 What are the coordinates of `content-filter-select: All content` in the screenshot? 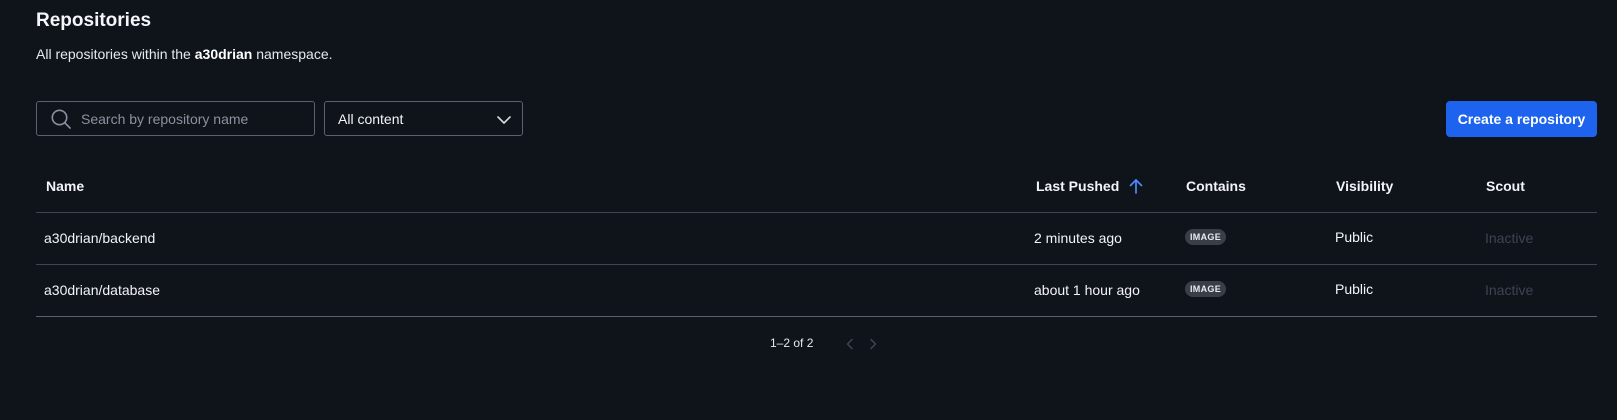 It's located at (423, 118).